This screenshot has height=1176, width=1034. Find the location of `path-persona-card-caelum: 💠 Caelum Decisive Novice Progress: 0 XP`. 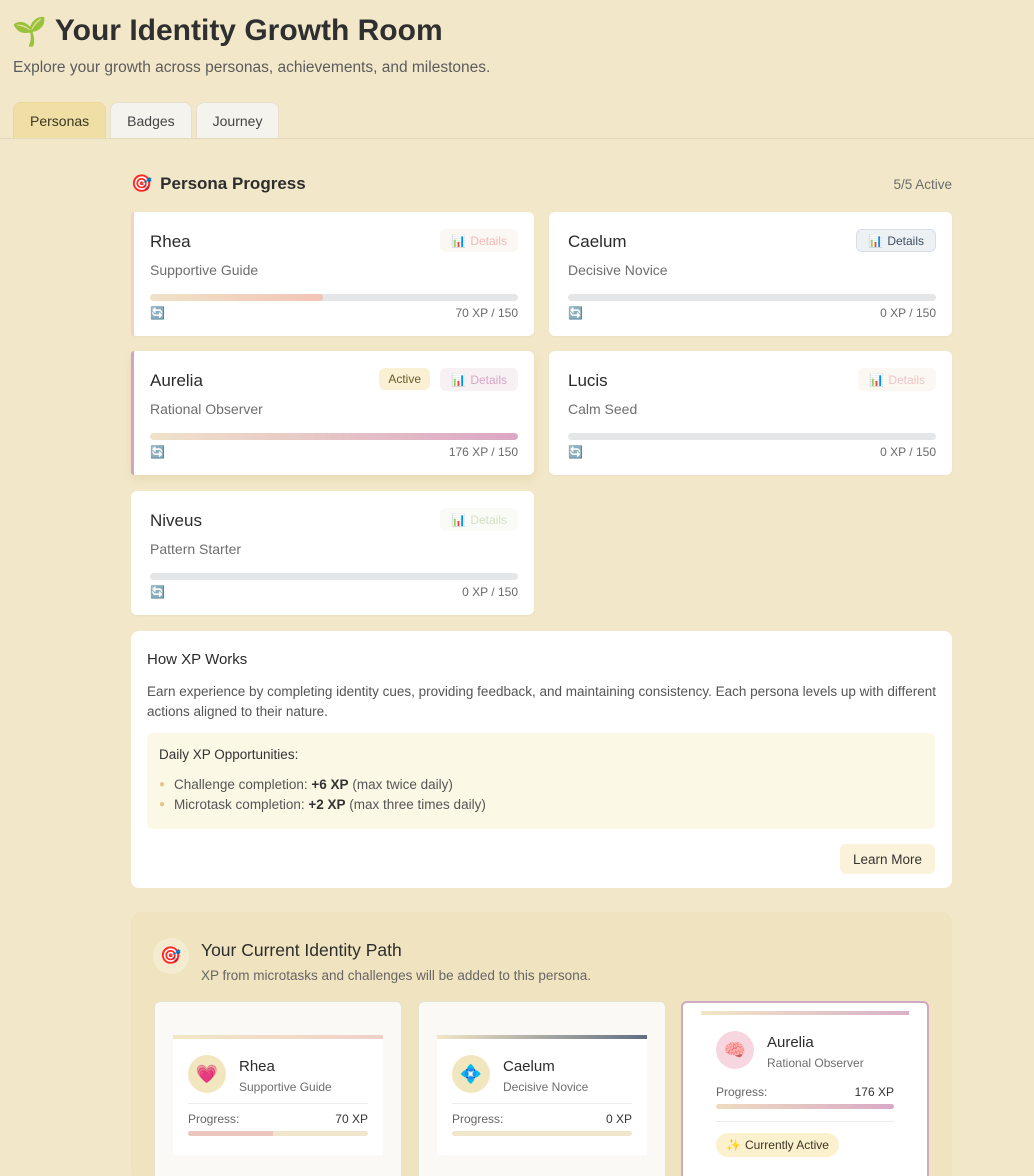

path-persona-card-caelum: 💠 Caelum Decisive Novice Progress: 0 XP is located at coordinates (542, 1088).